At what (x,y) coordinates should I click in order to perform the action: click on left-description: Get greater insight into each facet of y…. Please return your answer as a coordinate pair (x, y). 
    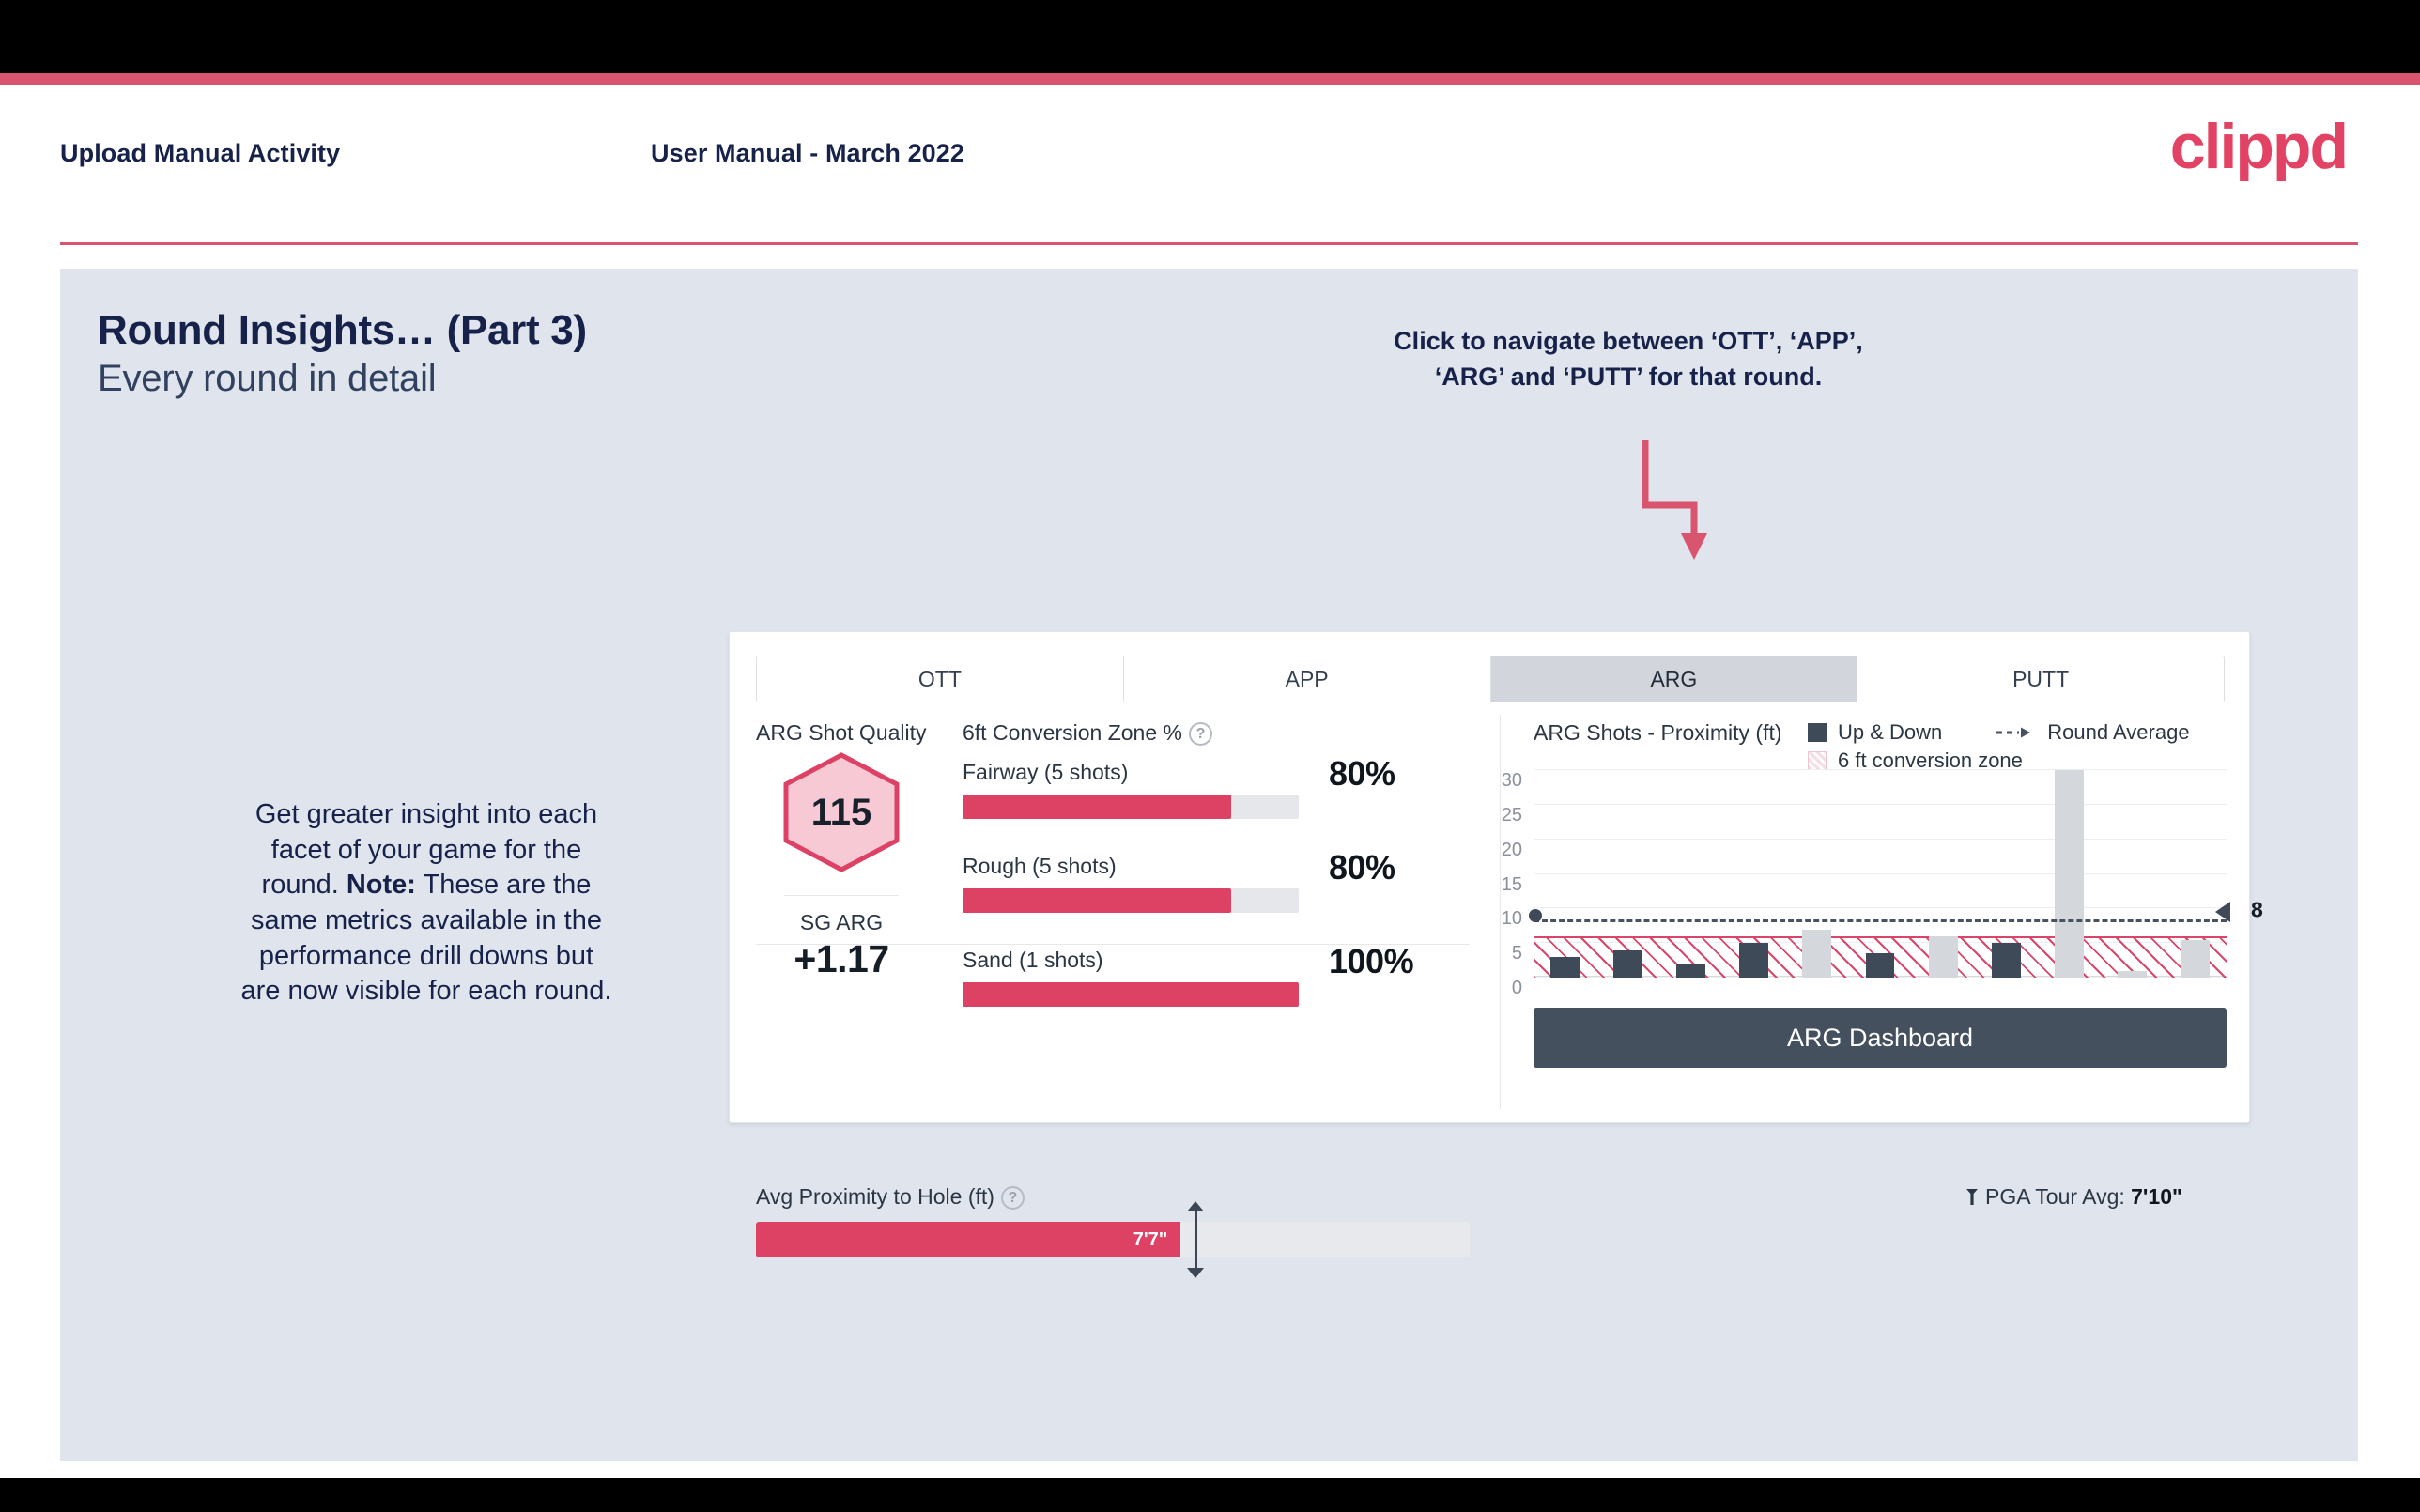
    Looking at the image, I should click on (426, 903).